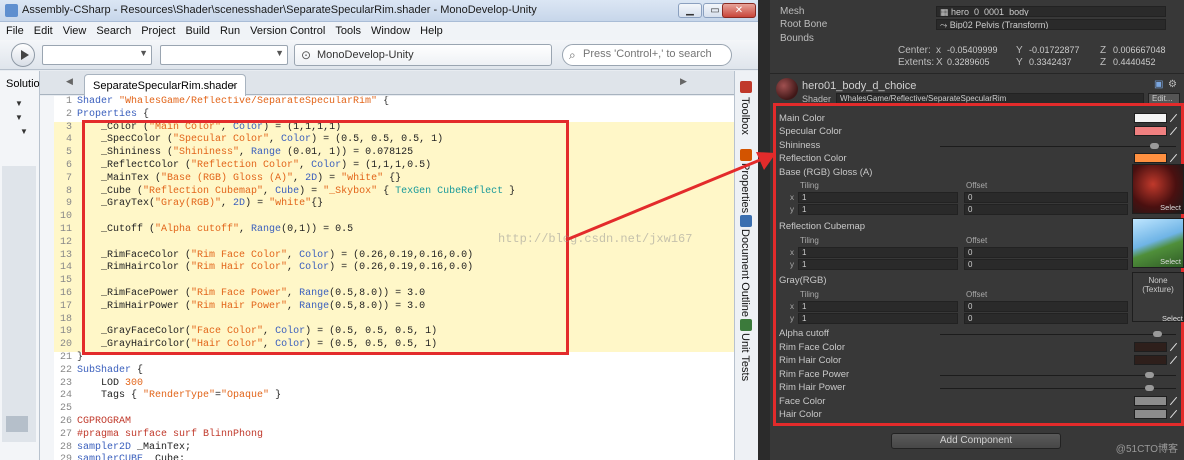  Describe the element at coordinates (683, 81) in the screenshot. I see `nav-forward-icon: ▶` at that location.